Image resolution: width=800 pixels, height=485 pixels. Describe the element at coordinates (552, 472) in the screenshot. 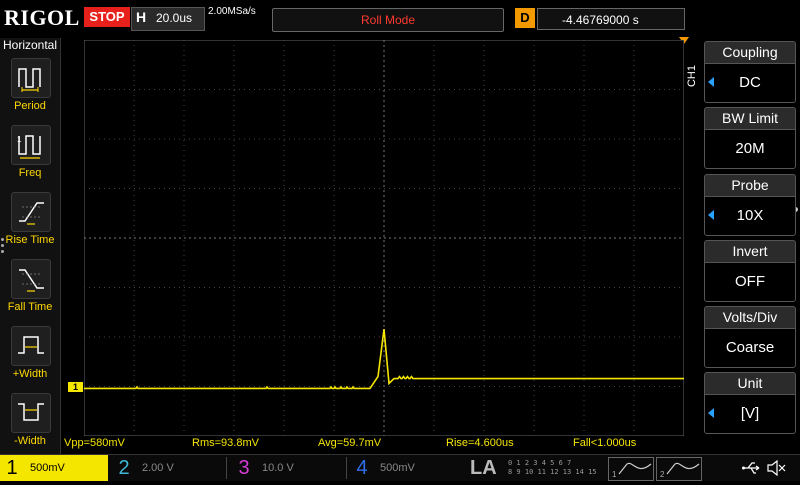

I see `la-row-2: 8 9 10 11 12 13 14 15` at that location.